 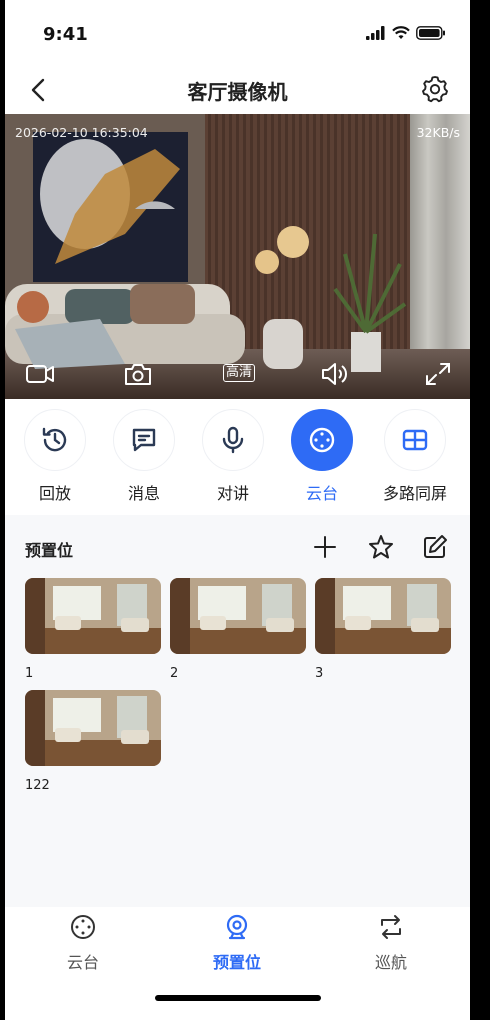 What do you see at coordinates (232, 493) in the screenshot?
I see `feature-label: 对讲` at bounding box center [232, 493].